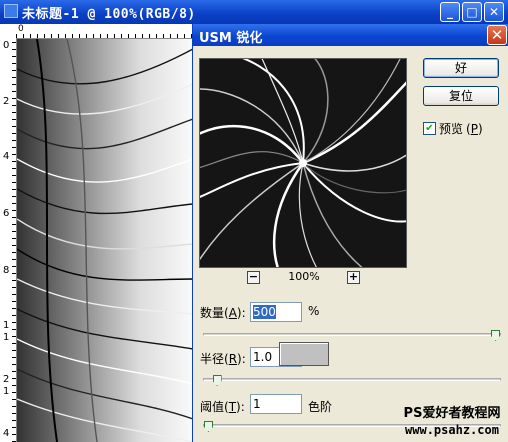 The width and height of the screenshot is (508, 442). Describe the element at coordinates (429, 128) in the screenshot. I see `preview-checkbox: ✔` at that location.